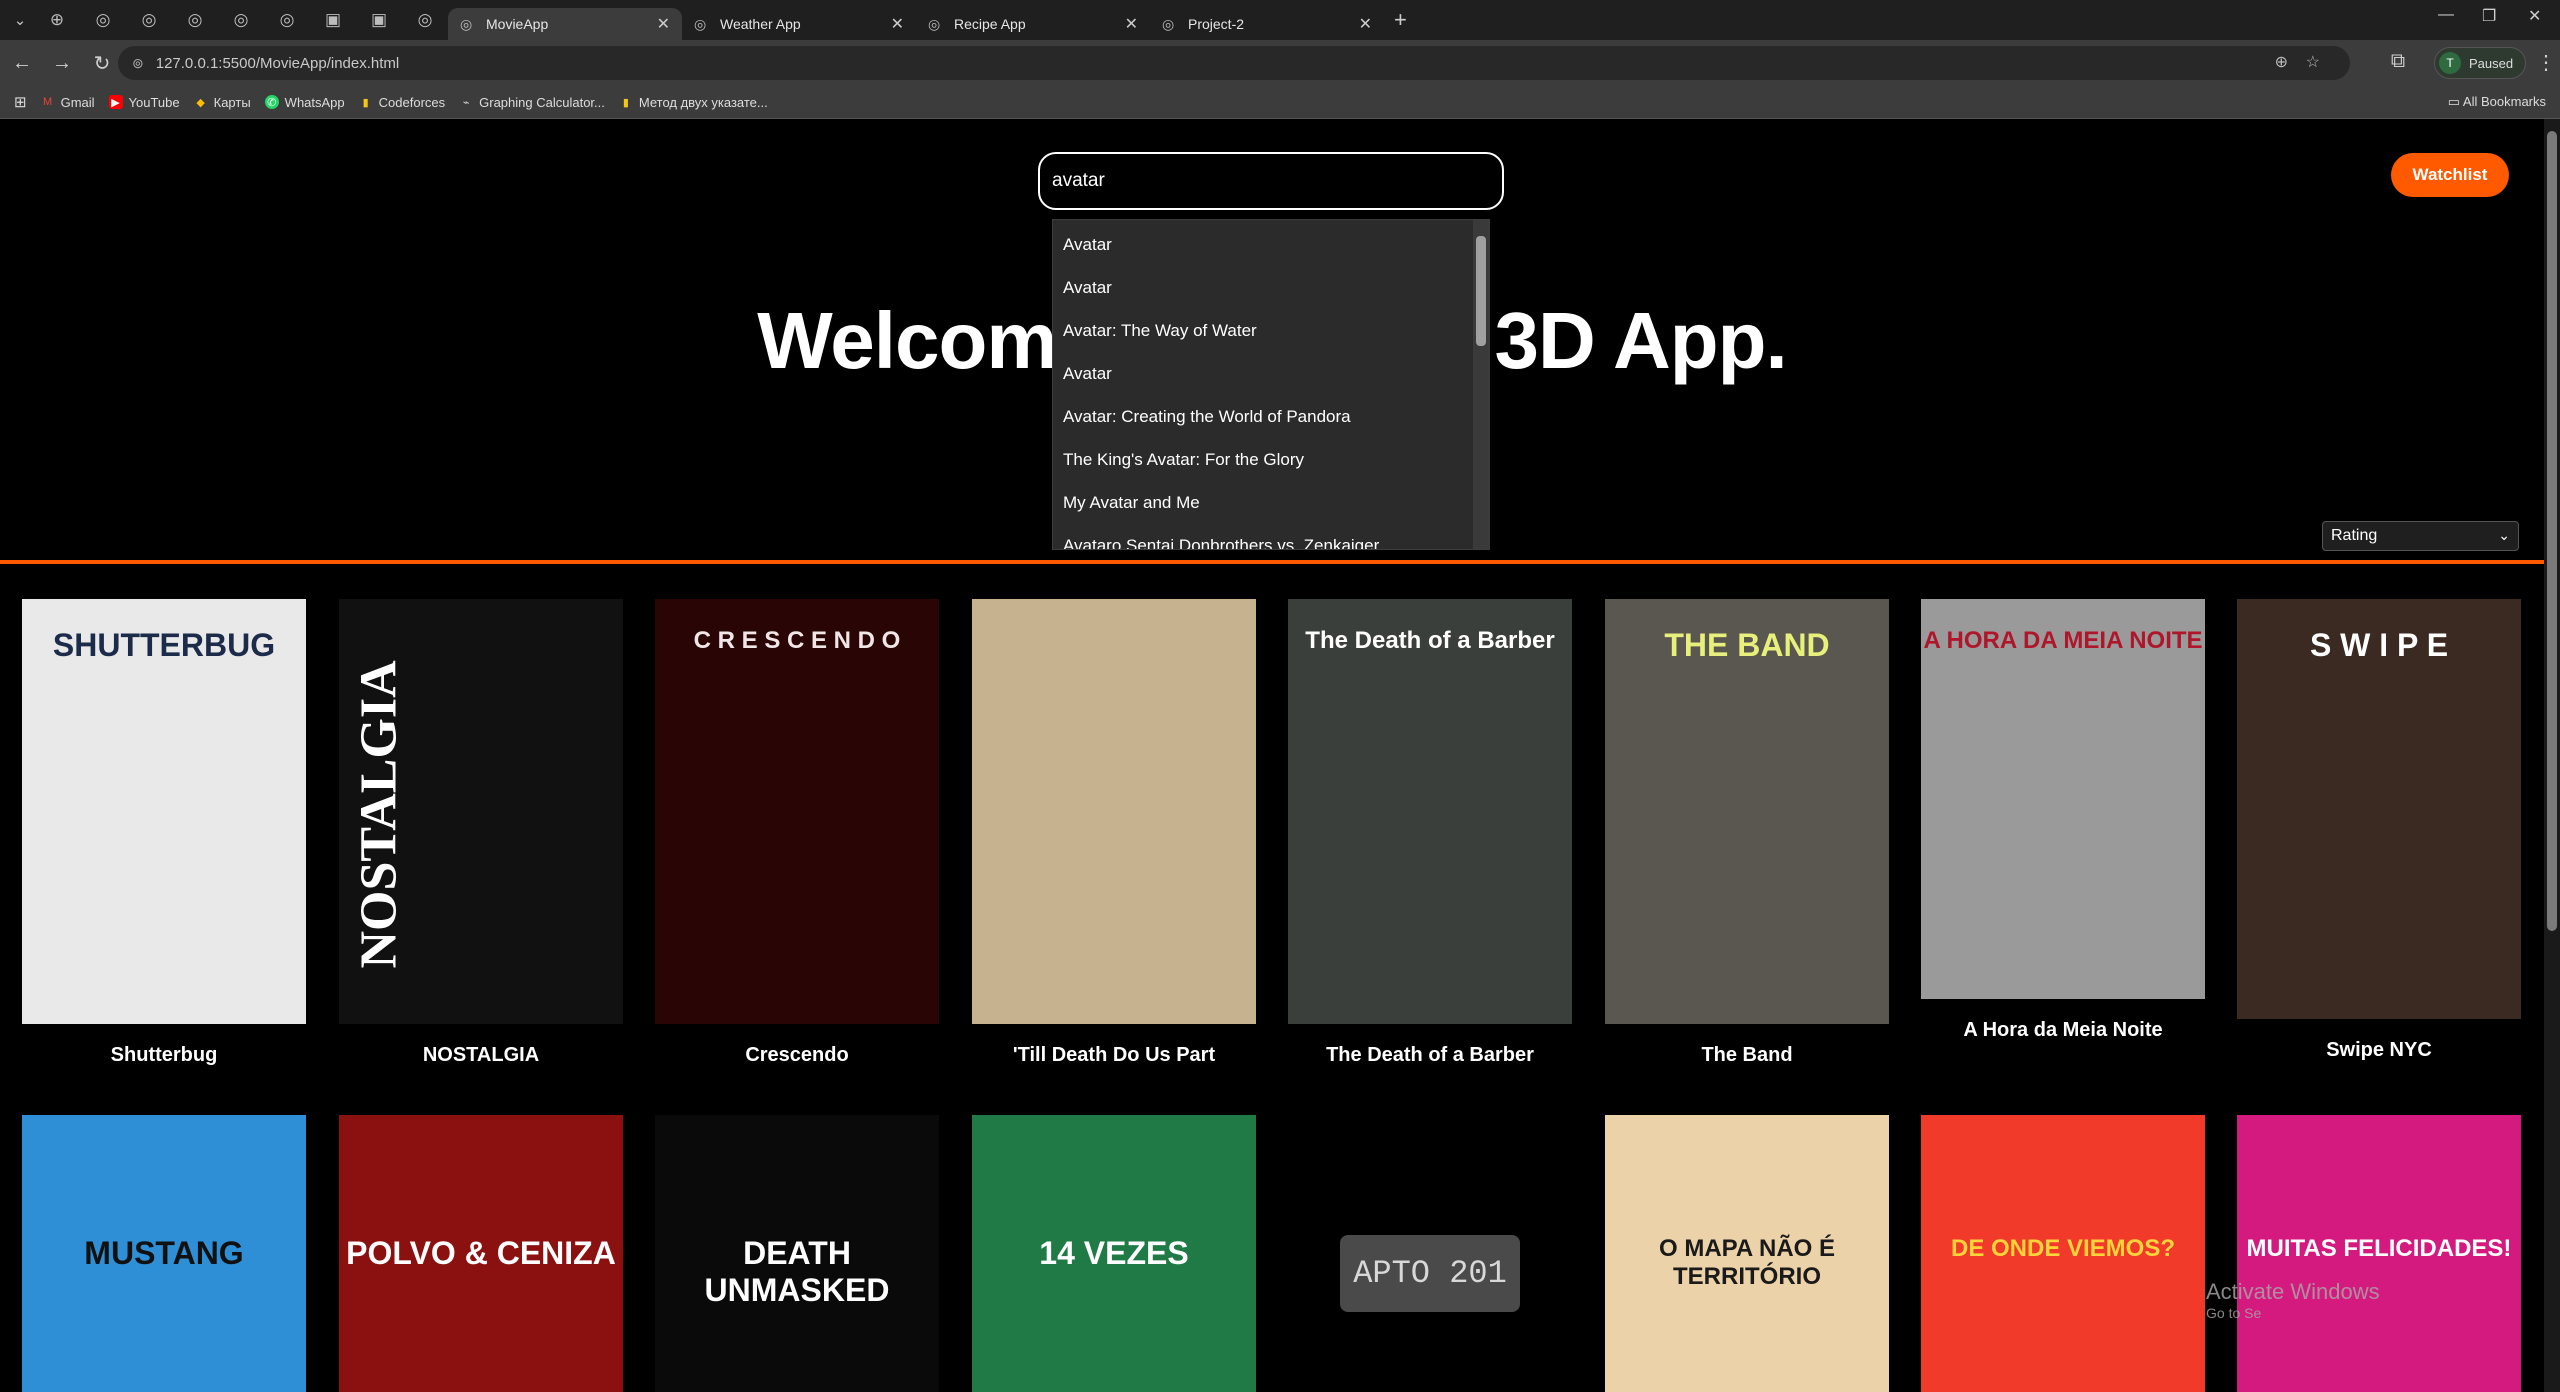  I want to click on tab-weather-app: ◎ Weather App ✕, so click(799, 24).